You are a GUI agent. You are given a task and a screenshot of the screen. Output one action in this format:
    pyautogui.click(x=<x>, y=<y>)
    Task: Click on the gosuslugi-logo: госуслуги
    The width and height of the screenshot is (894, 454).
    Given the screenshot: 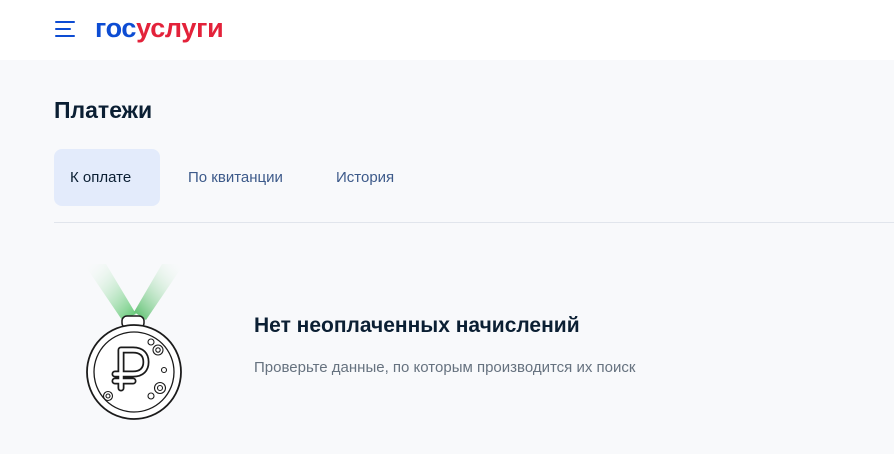 What is the action you would take?
    pyautogui.click(x=159, y=28)
    